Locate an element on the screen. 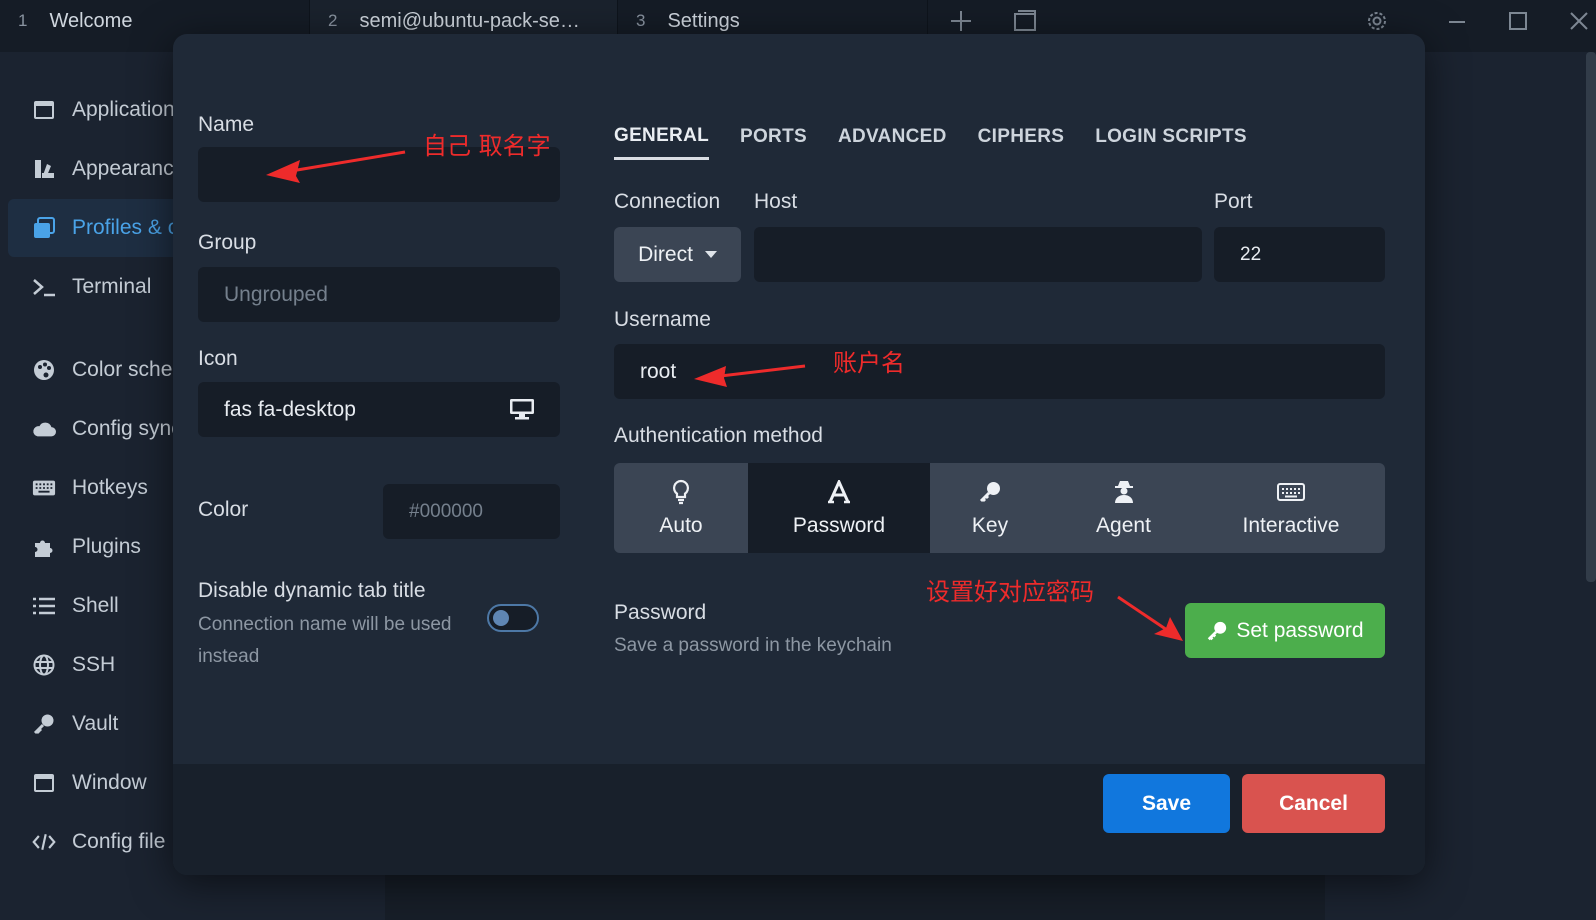 The image size is (1596, 920). auth-password-label: Password is located at coordinates (839, 525).